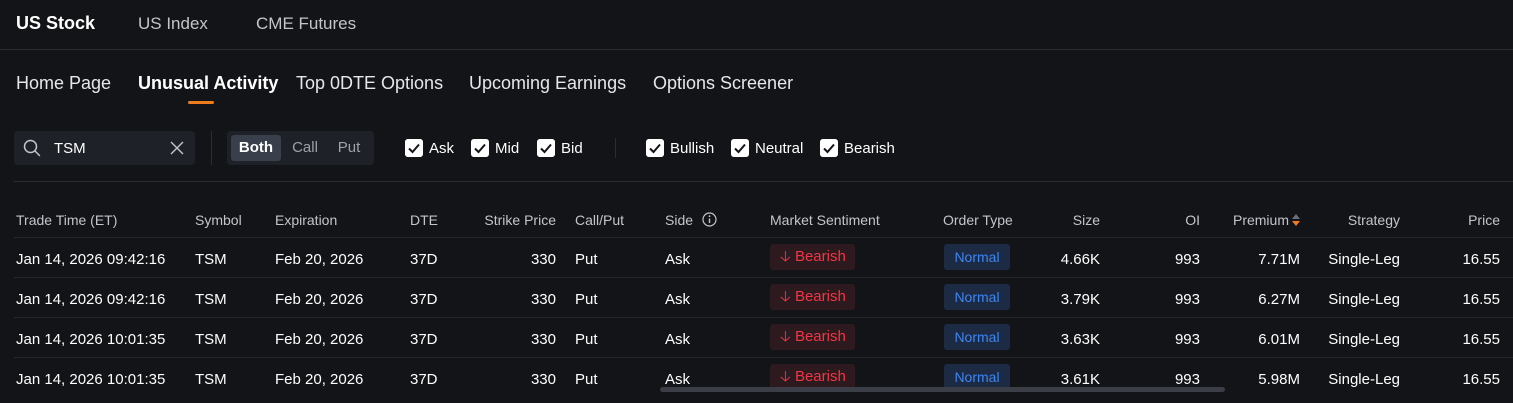  Describe the element at coordinates (501, 148) in the screenshot. I see `checkbox-mid: Mid` at that location.